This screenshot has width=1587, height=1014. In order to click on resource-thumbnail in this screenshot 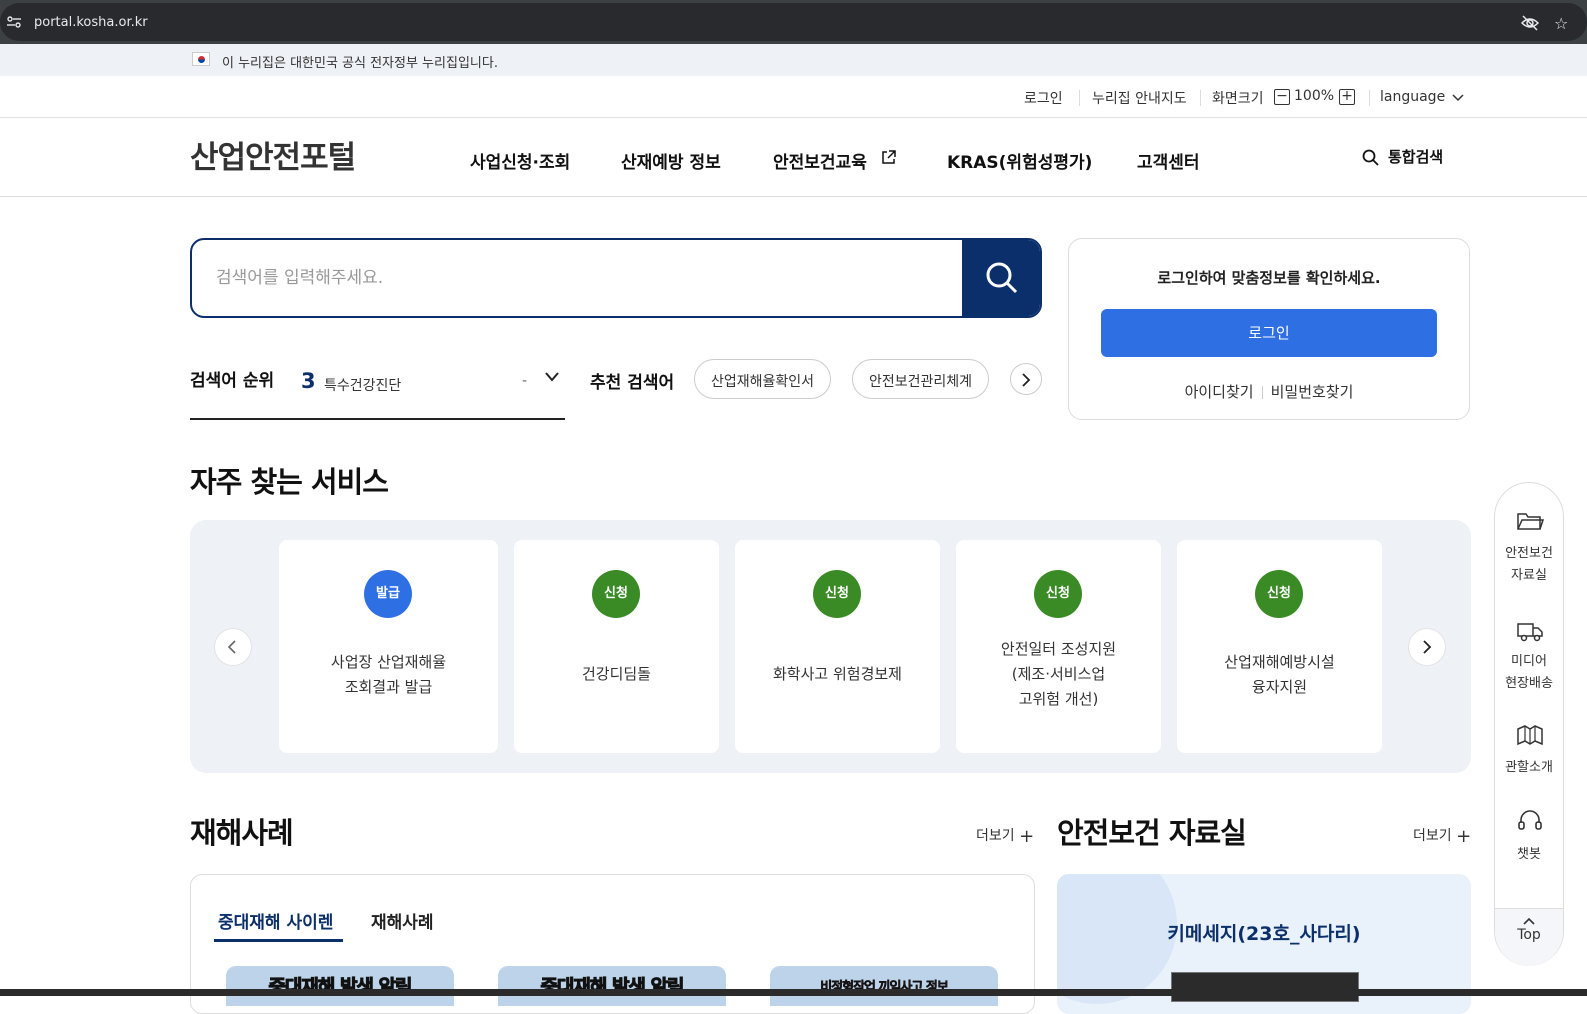, I will do `click(1265, 987)`.